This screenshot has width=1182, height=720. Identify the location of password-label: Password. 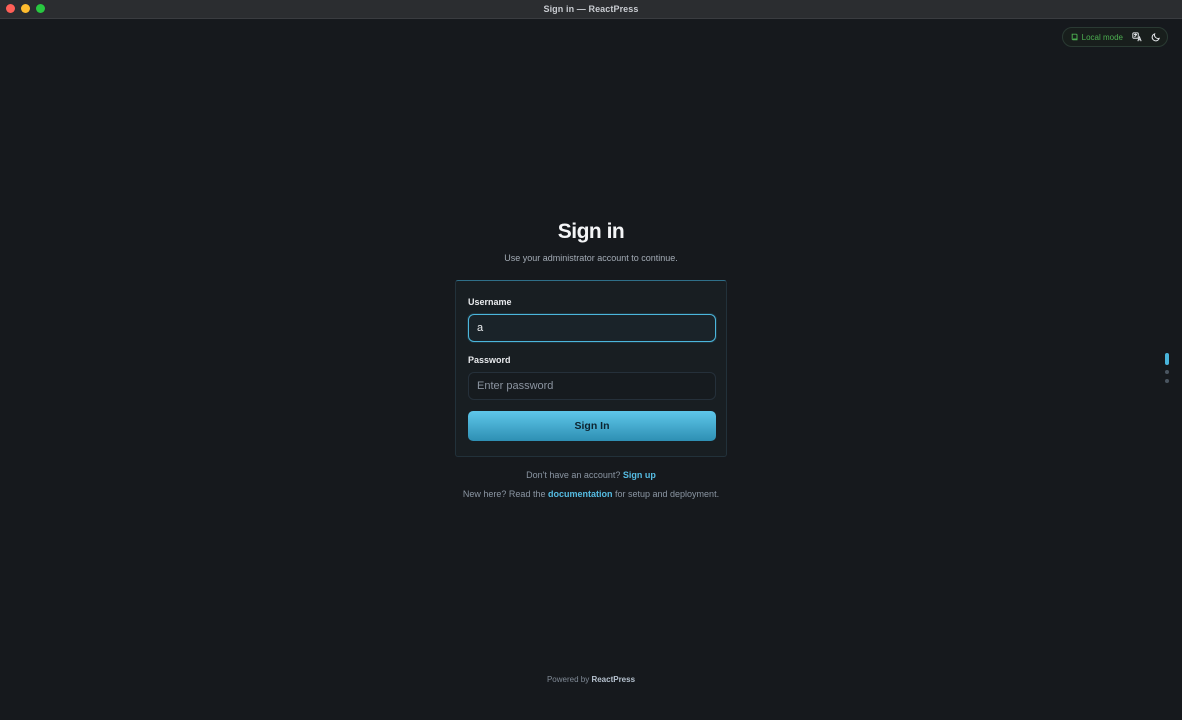
(489, 360).